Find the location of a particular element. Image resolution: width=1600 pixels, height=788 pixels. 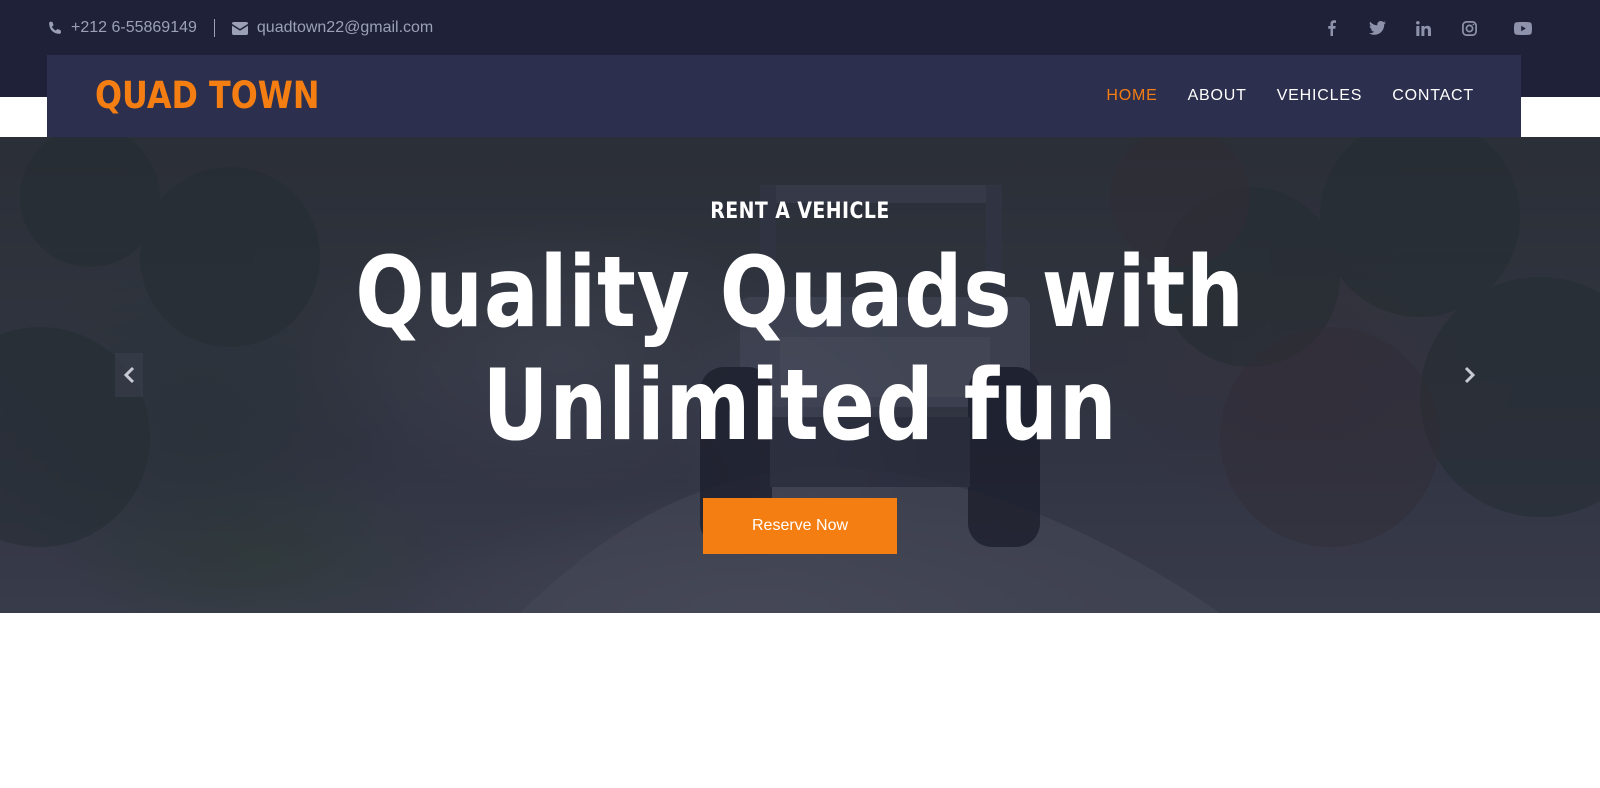

email-contact: quadtown22@gmail.com is located at coordinates (332, 28).